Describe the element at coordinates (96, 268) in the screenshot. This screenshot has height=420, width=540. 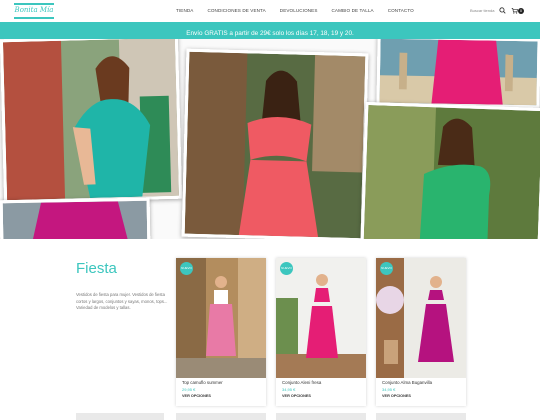
I see `collection-title: Fiesta` at that location.